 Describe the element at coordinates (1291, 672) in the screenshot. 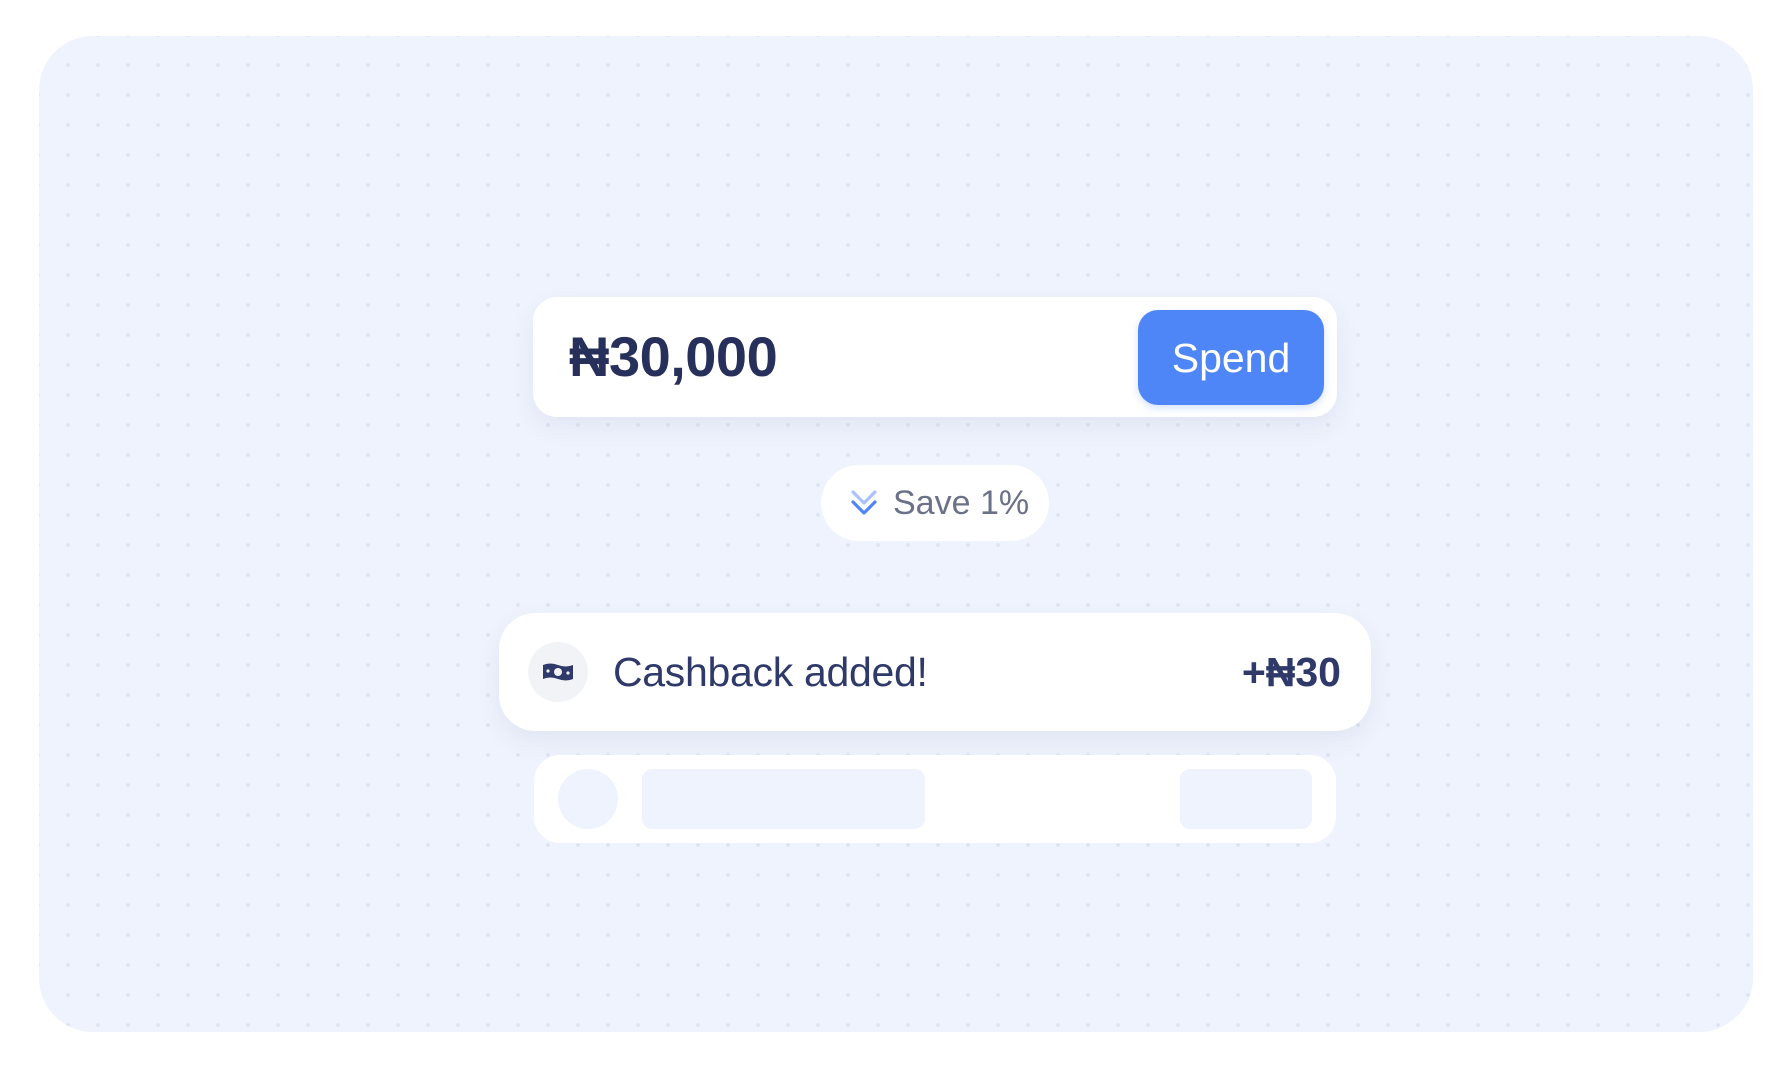

I see `cashback-amount: +₦30` at that location.